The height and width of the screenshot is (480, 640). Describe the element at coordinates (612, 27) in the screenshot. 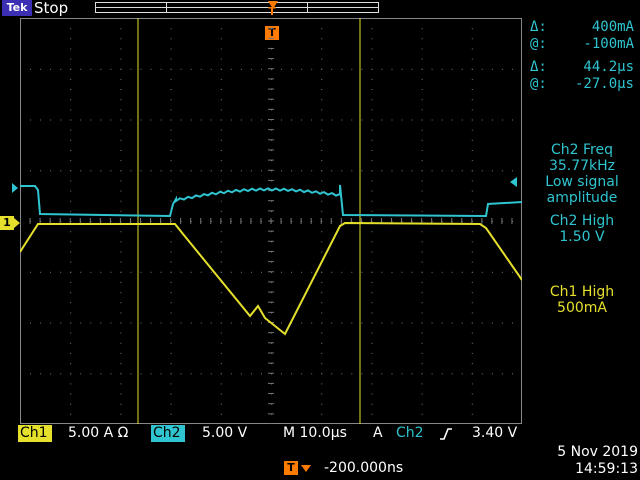

I see `amplitude-delta-value: 400mA` at that location.